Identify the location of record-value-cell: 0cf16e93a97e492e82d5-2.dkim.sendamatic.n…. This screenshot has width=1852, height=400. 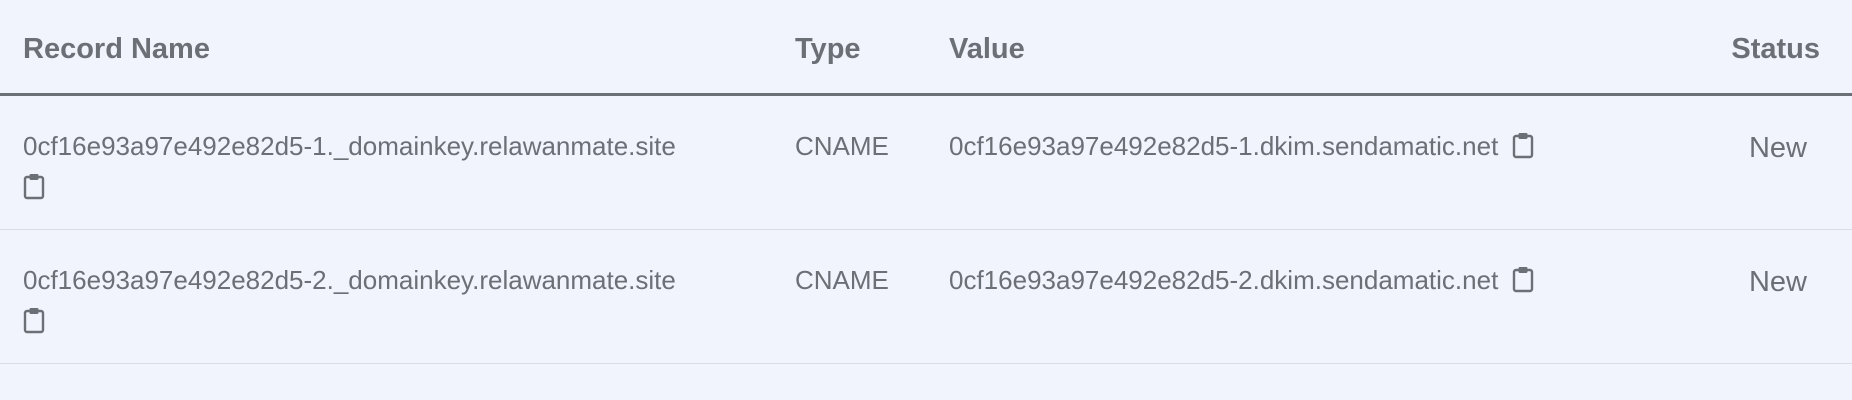
(1242, 280).